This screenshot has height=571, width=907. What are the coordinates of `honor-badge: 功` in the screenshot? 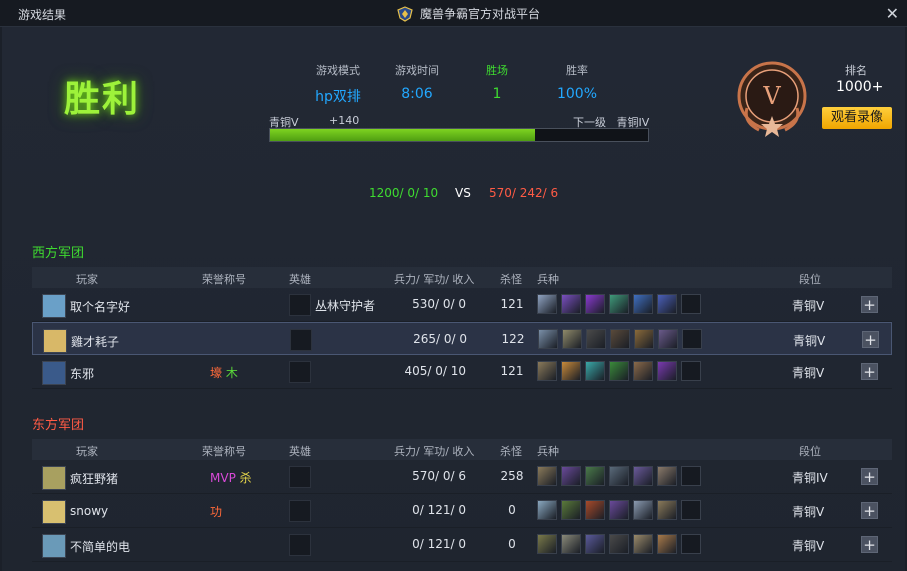 It's located at (216, 512).